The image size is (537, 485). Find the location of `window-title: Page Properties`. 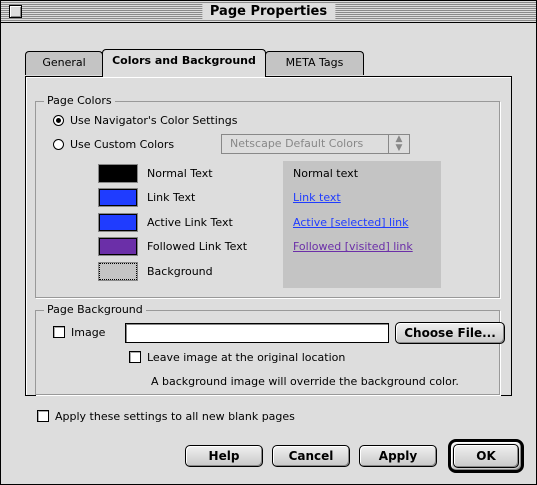

window-title: Page Properties is located at coordinates (268, 11).